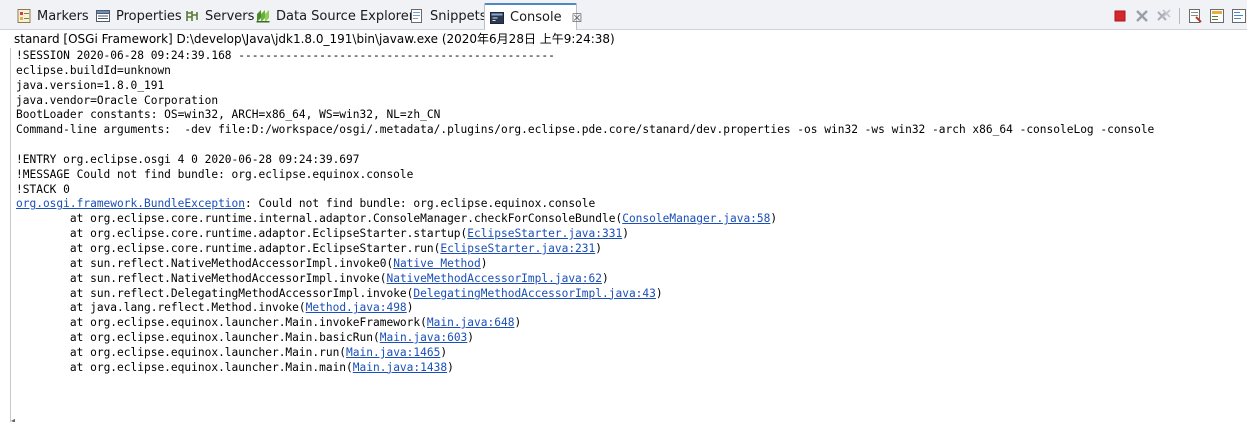 The image size is (1247, 422). I want to click on remove-launch-icon, so click(1142, 16).